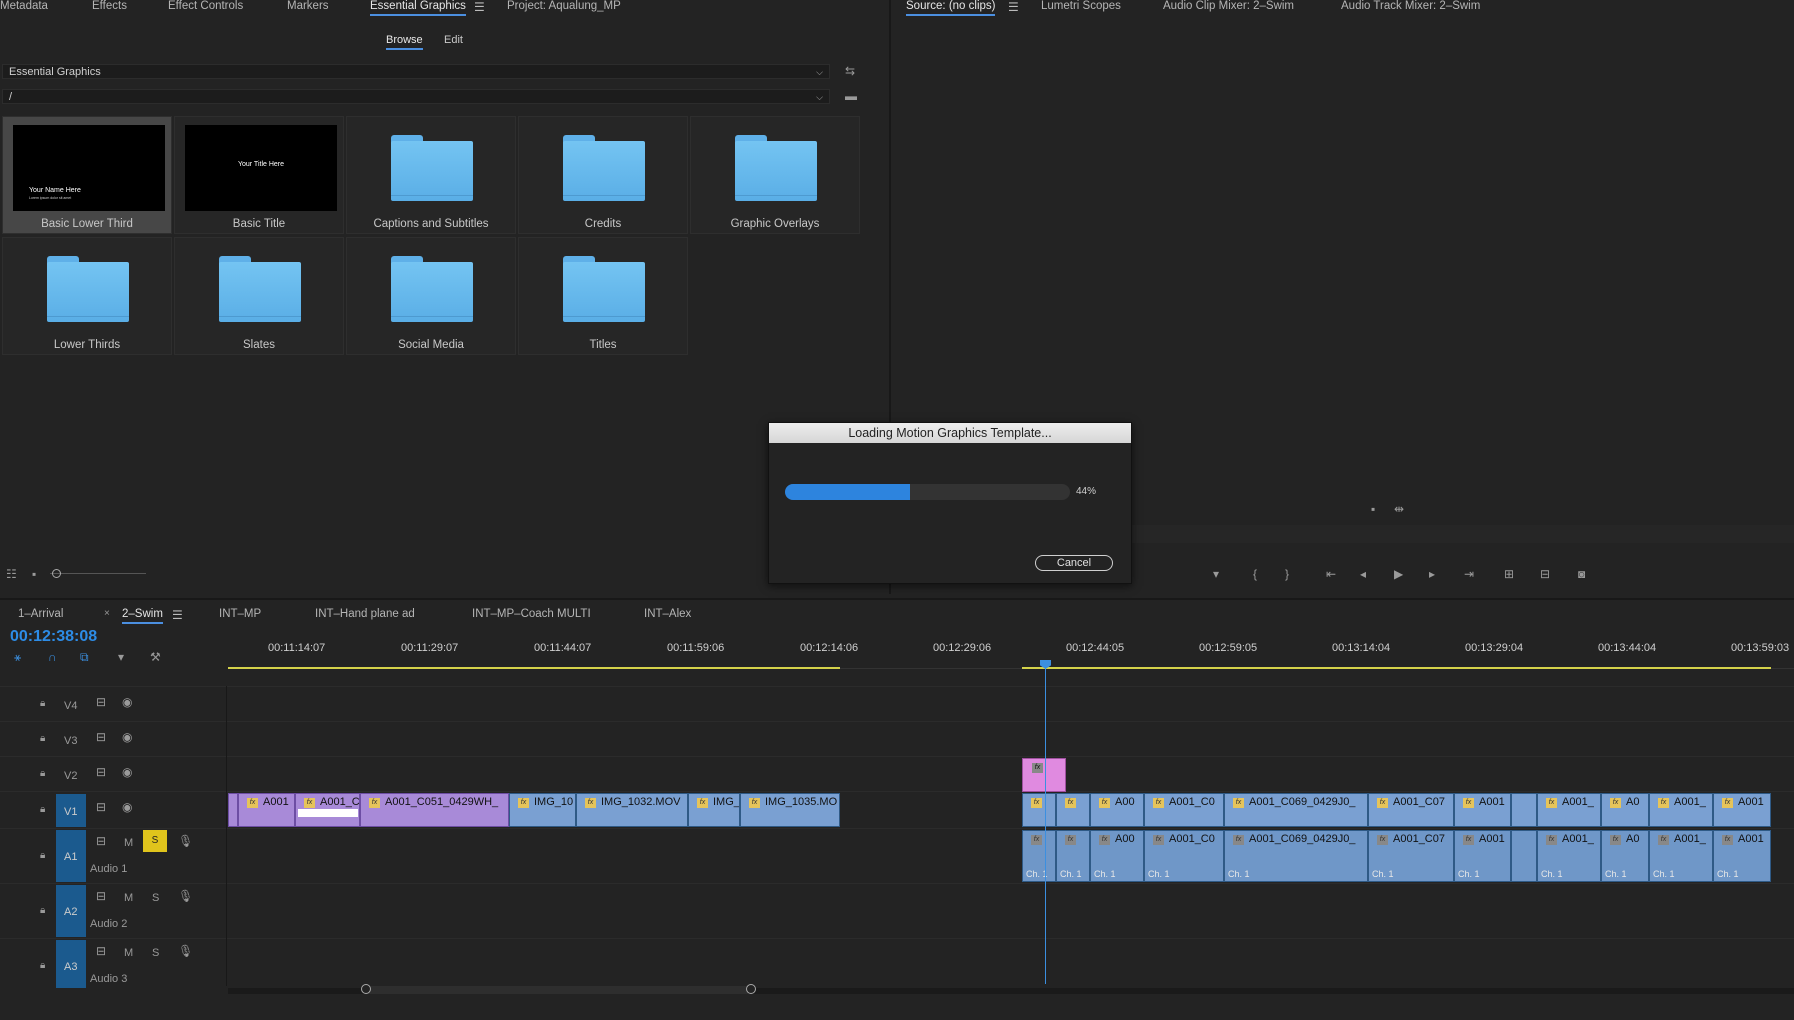 This screenshot has width=1794, height=1020. Describe the element at coordinates (714, 810) in the screenshot. I see `video-clip: fx IMG_` at that location.